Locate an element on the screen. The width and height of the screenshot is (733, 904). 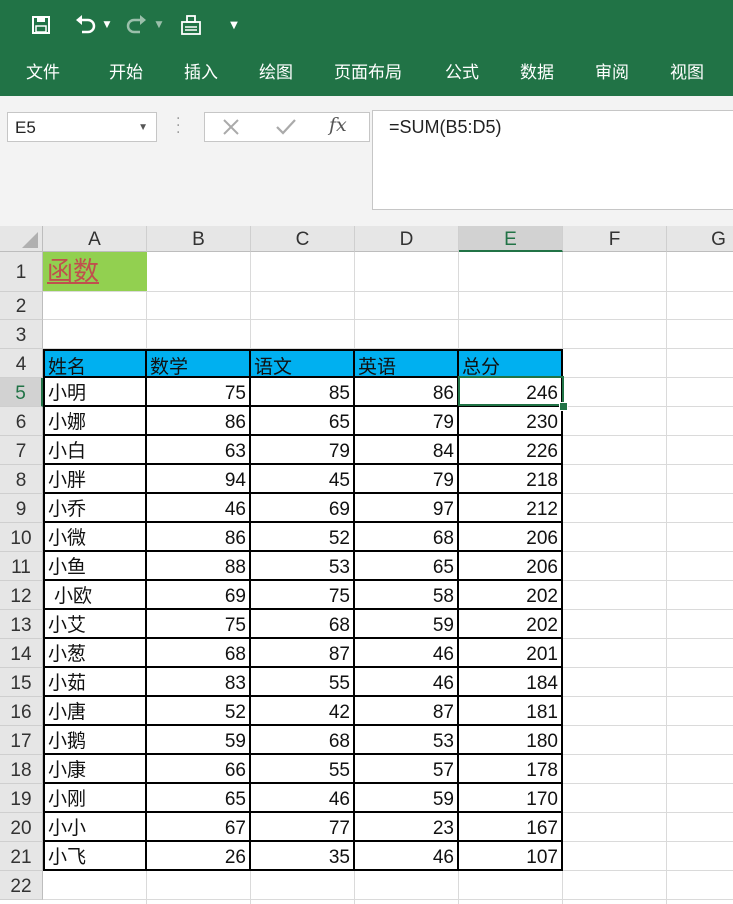
name-cell: 小飞 is located at coordinates (95, 856).